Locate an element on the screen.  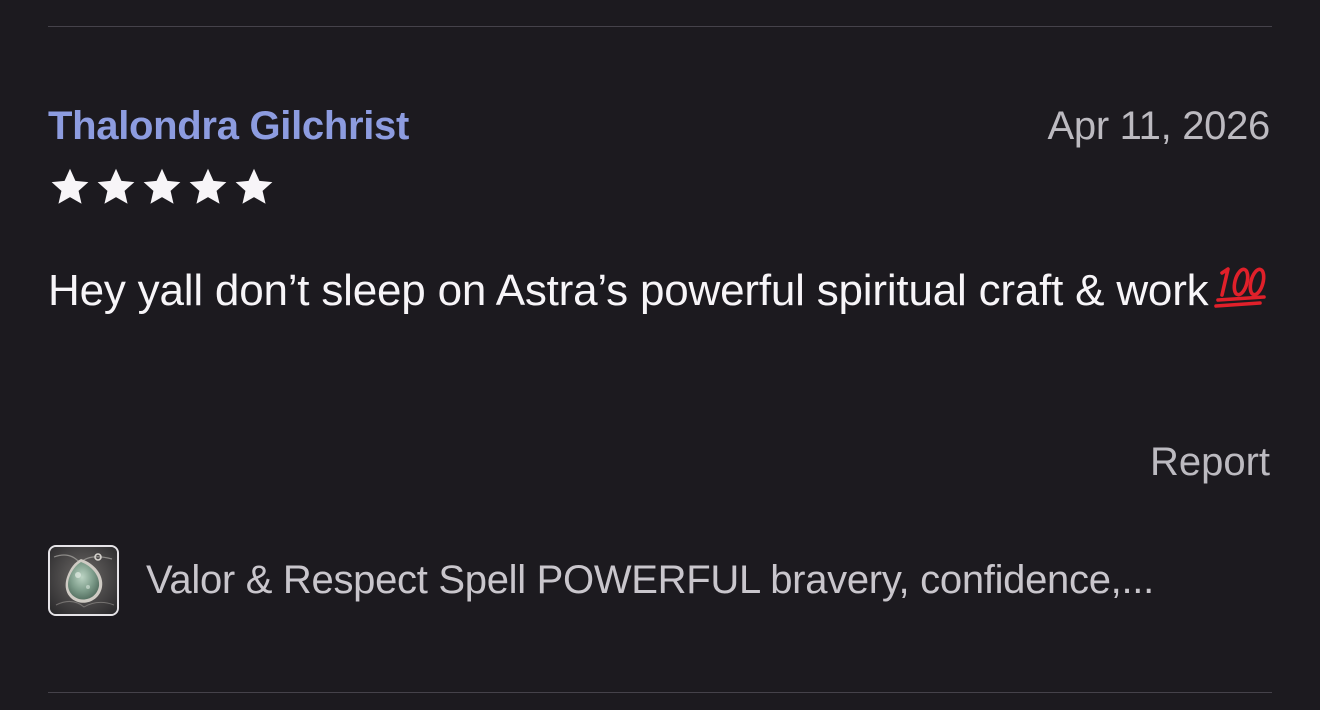
product-thumbnail is located at coordinates (83, 580).